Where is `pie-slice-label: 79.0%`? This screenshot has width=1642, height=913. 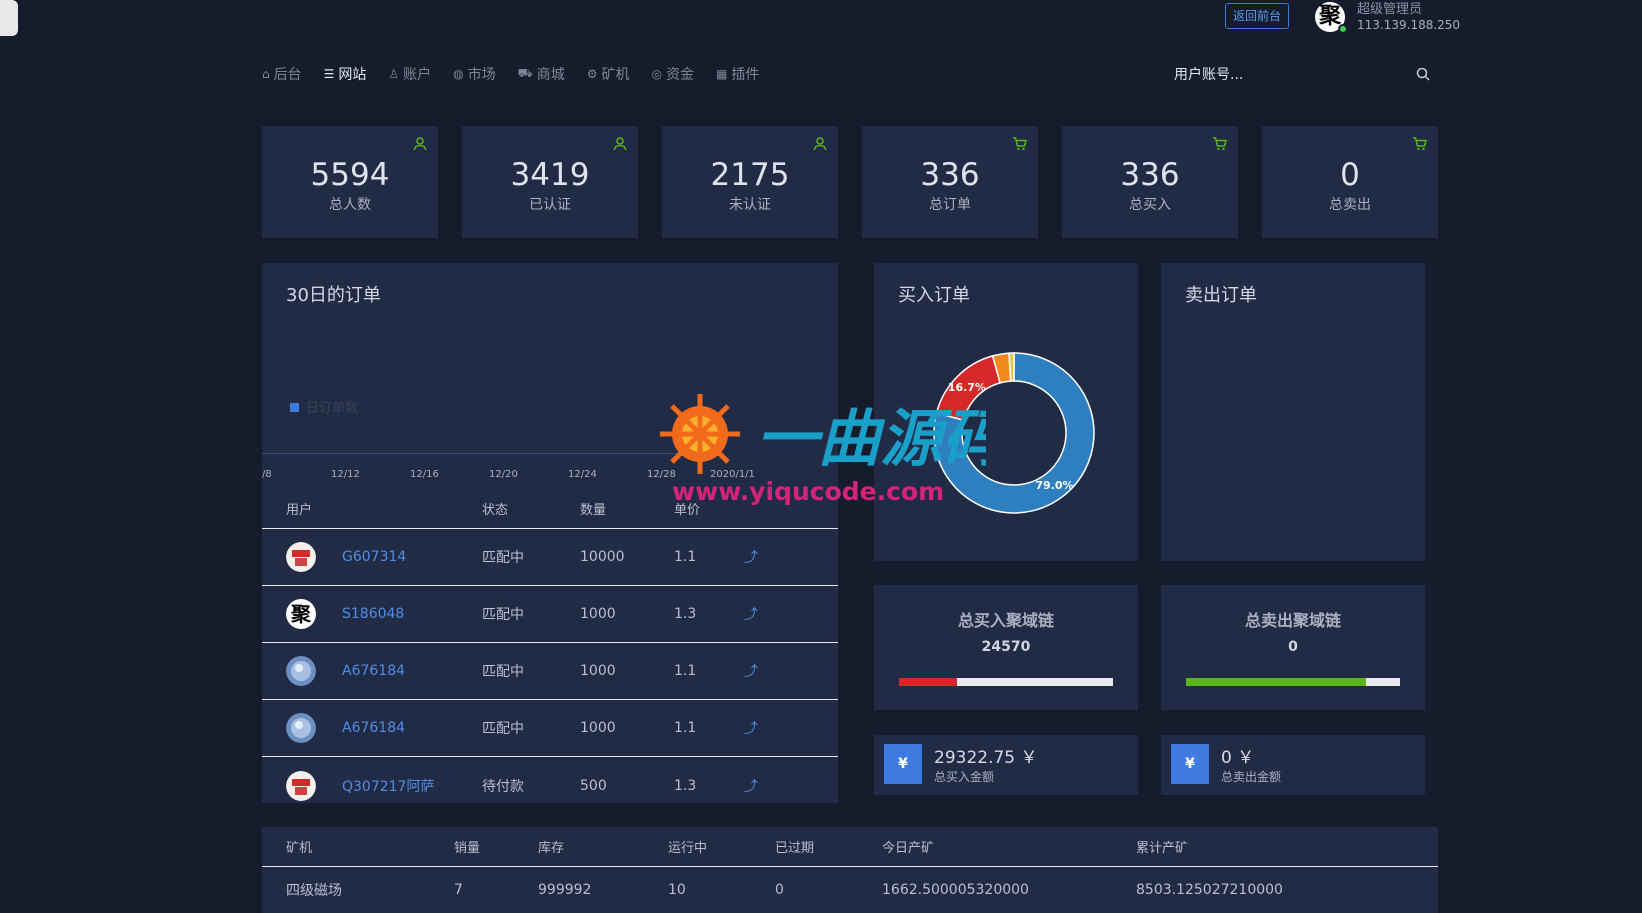
pie-slice-label: 79.0% is located at coordinates (1054, 485).